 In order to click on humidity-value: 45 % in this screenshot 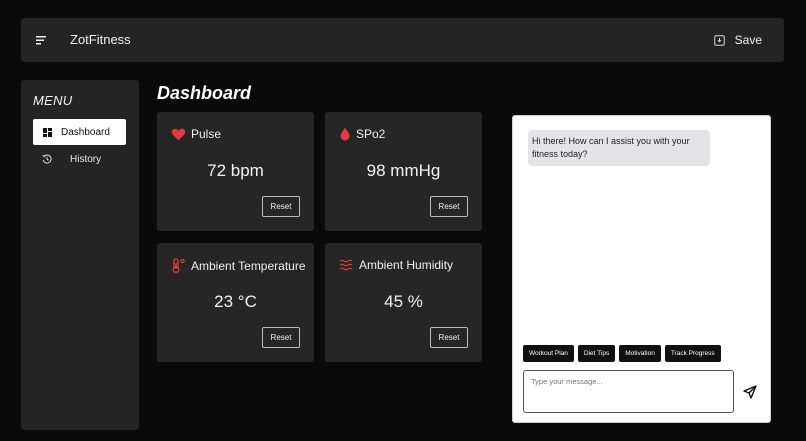, I will do `click(403, 301)`.